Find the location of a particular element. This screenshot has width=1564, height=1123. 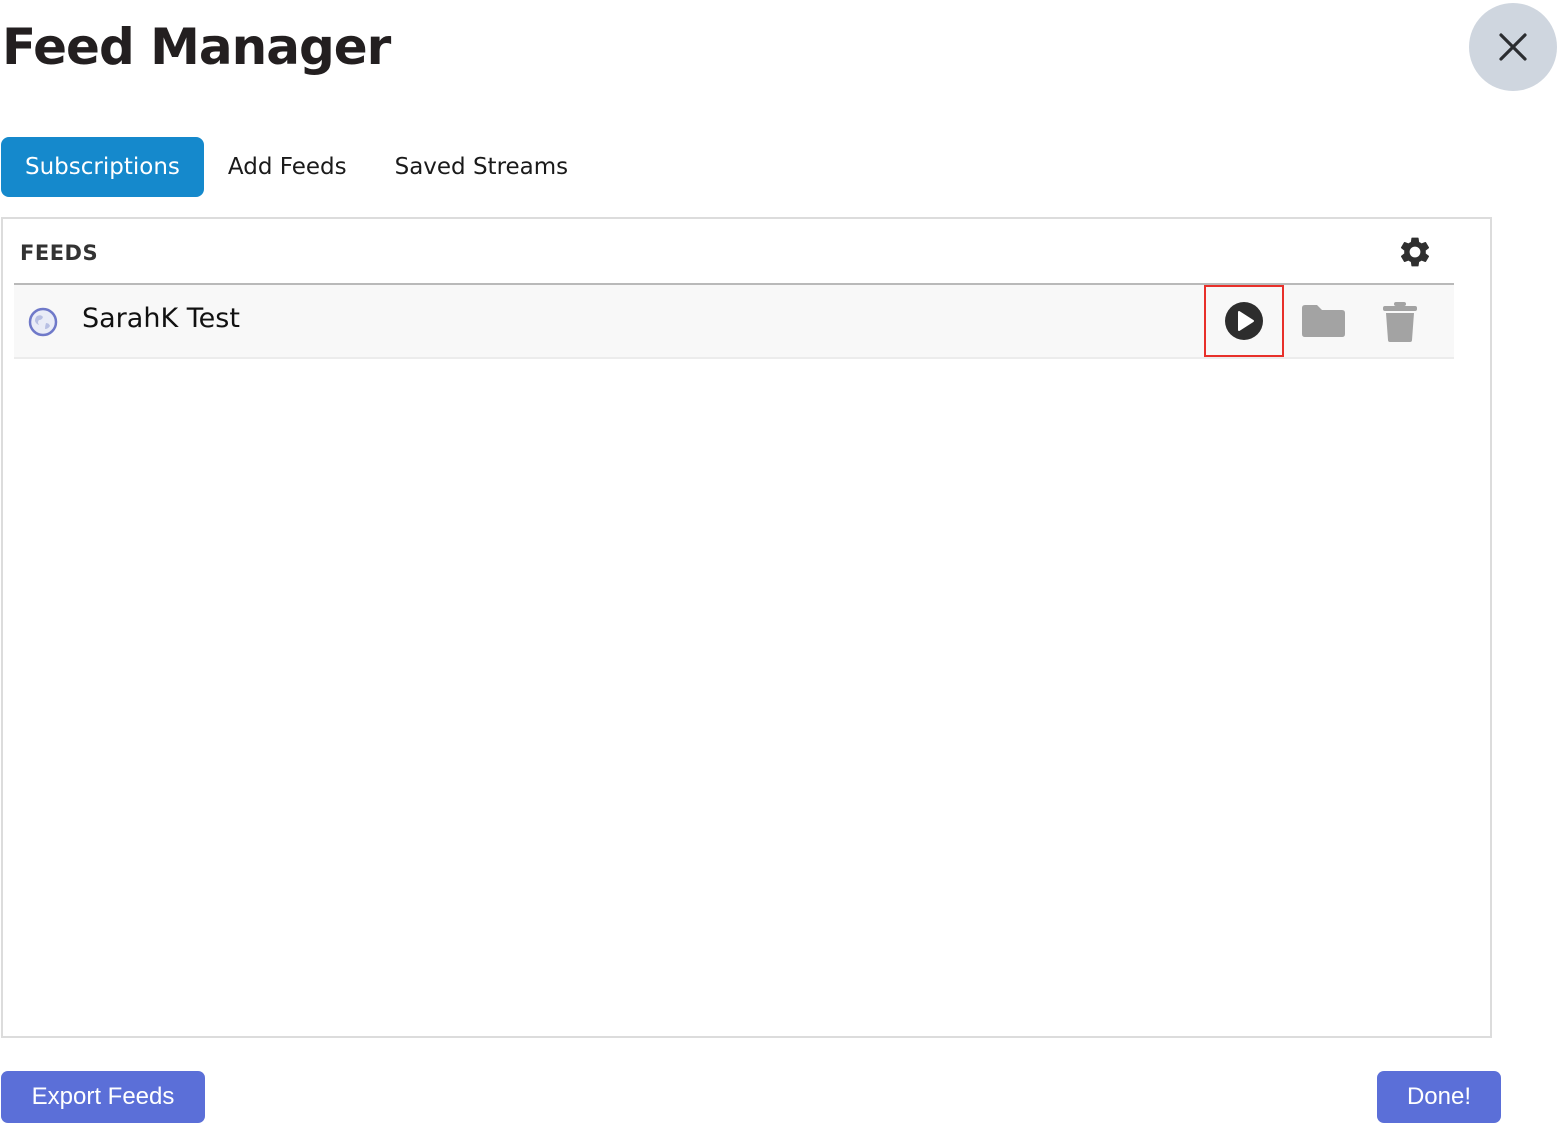

page-title: Feed Manager is located at coordinates (196, 47).